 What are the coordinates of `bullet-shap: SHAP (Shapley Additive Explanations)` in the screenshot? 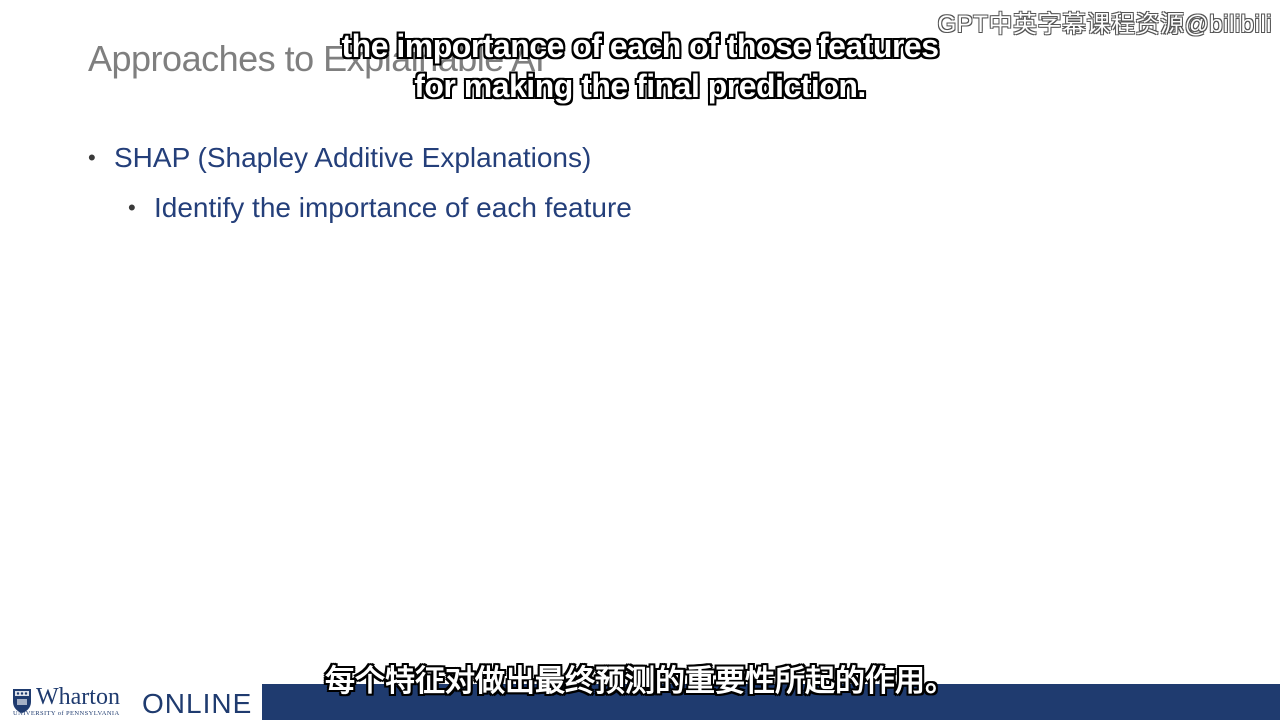 It's located at (360, 158).